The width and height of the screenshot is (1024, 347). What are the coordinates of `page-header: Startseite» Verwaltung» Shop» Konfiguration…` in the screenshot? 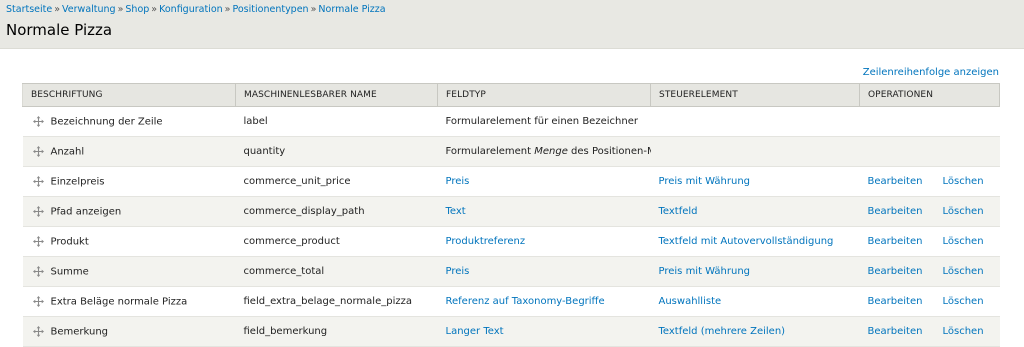 It's located at (512, 24).